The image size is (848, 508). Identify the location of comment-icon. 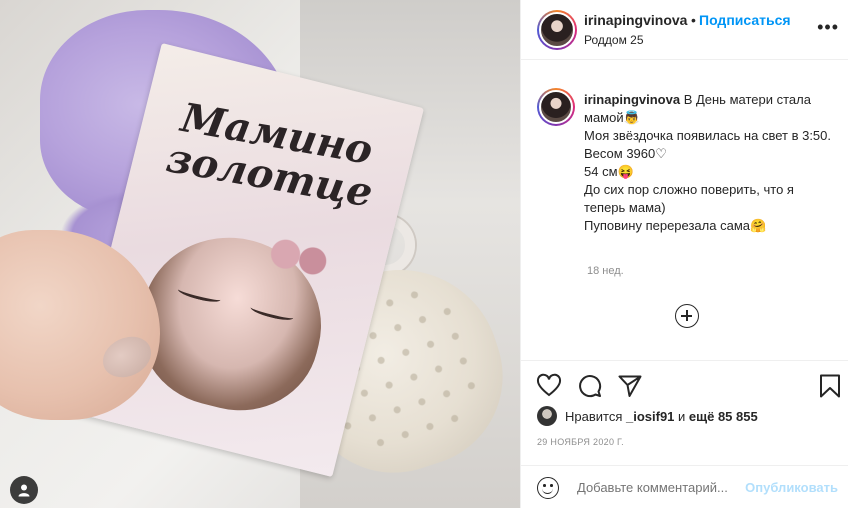
(590, 386).